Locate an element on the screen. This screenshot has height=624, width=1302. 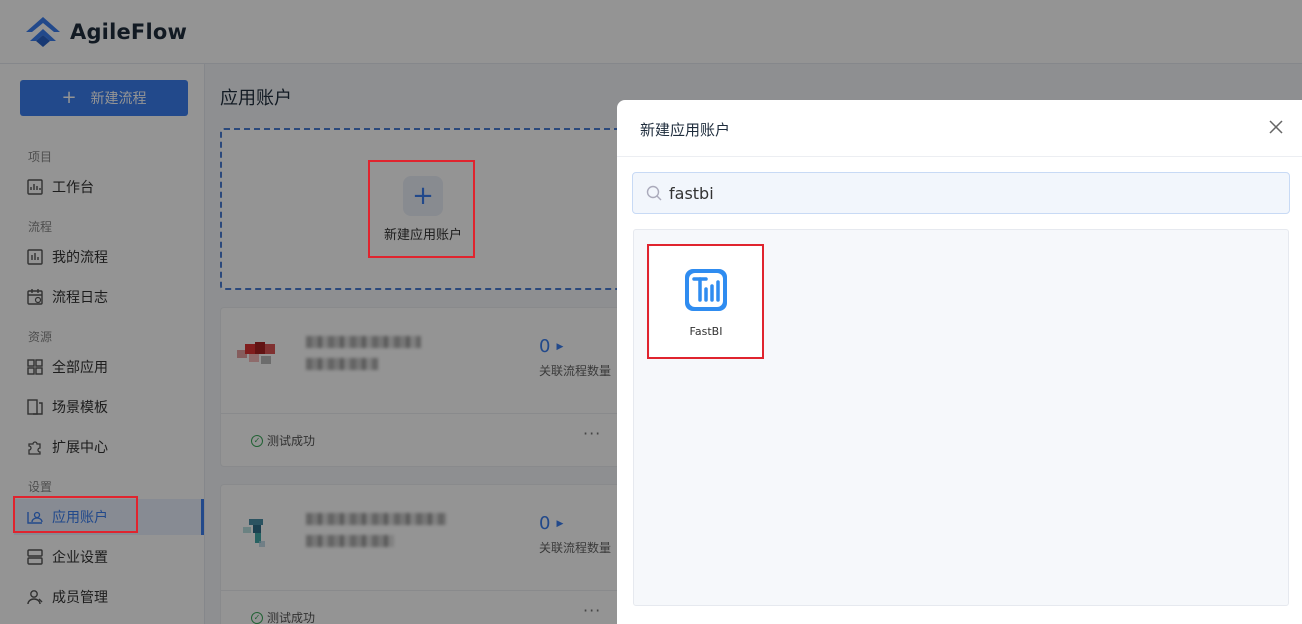
search-box is located at coordinates (961, 193).